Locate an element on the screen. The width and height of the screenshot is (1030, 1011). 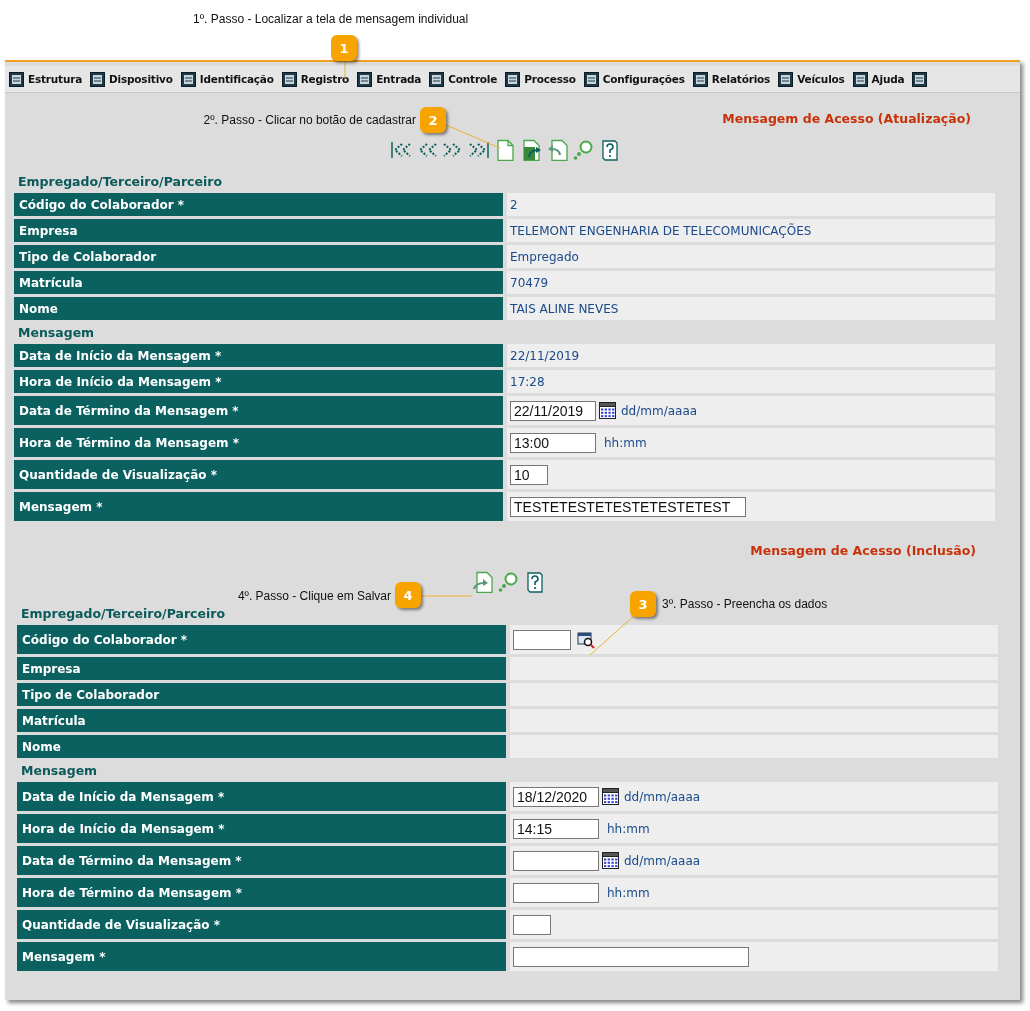
field-value: TAIS ALINE NEVES is located at coordinates (564, 308).